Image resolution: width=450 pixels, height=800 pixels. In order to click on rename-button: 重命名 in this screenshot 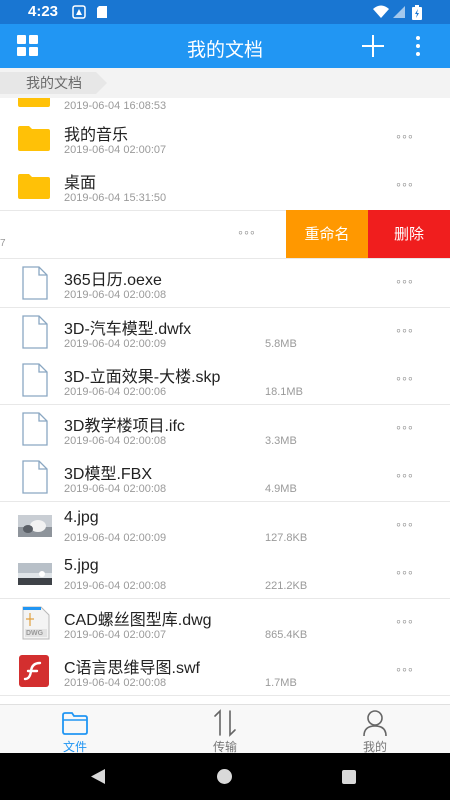, I will do `click(327, 234)`.